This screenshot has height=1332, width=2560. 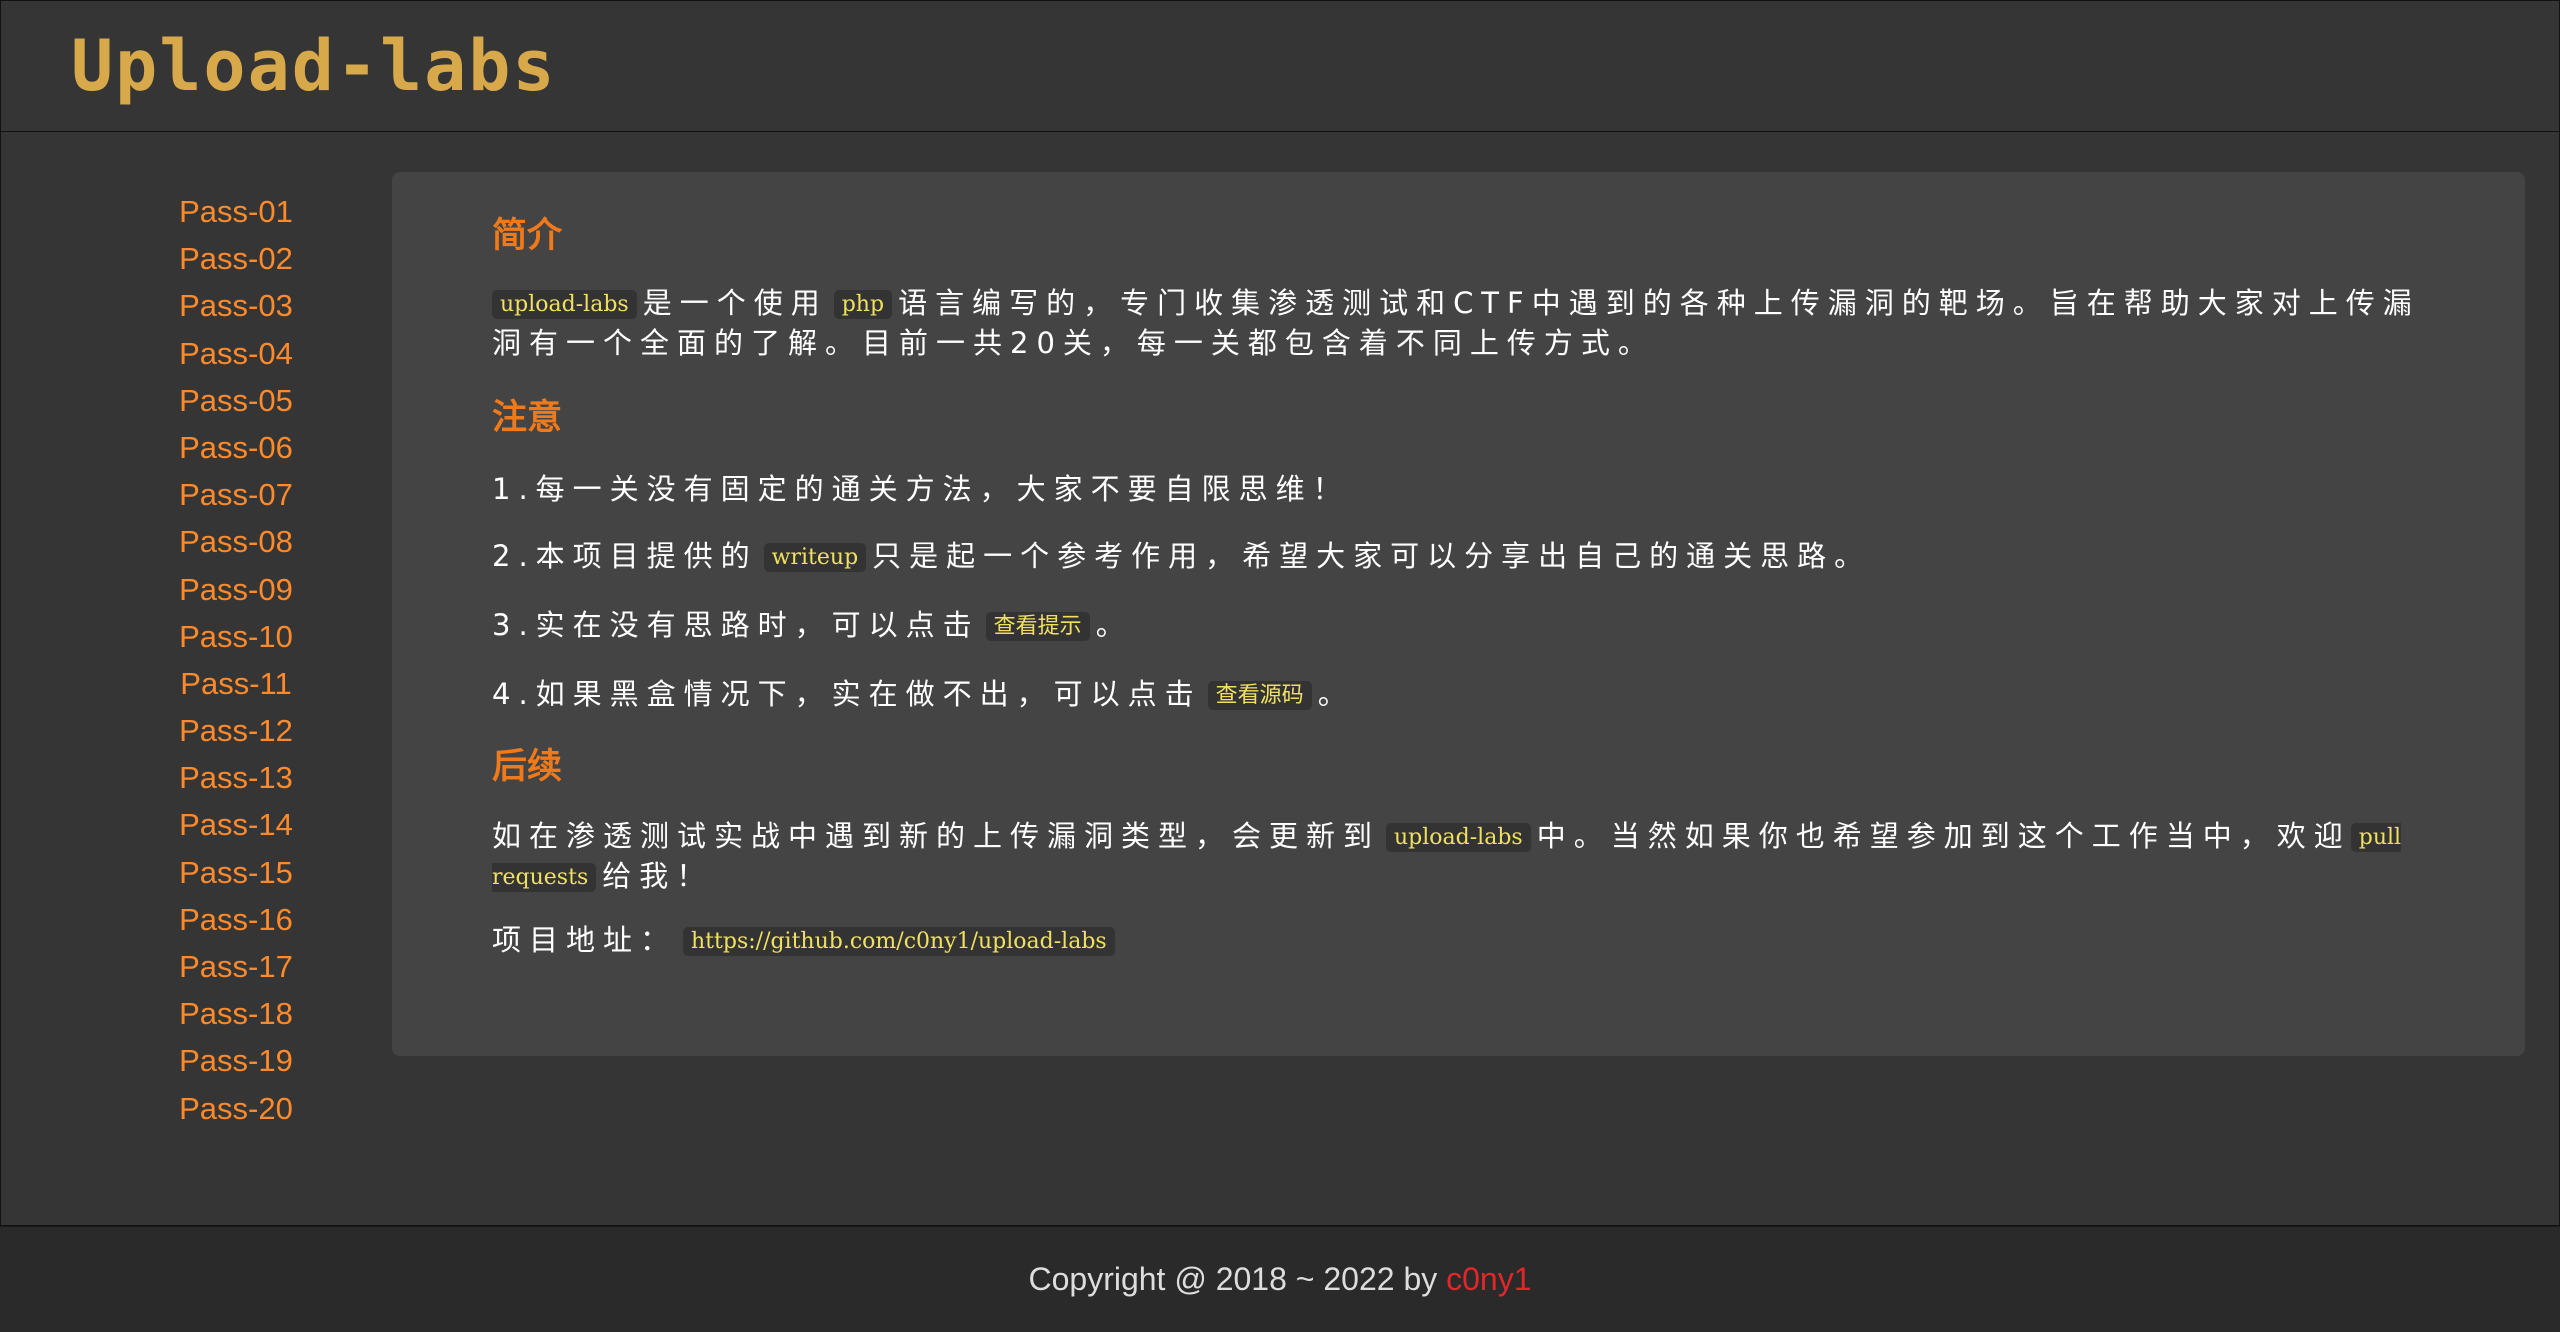 What do you see at coordinates (1114, 625) in the screenshot?
I see `note-3-suffix: 。` at bounding box center [1114, 625].